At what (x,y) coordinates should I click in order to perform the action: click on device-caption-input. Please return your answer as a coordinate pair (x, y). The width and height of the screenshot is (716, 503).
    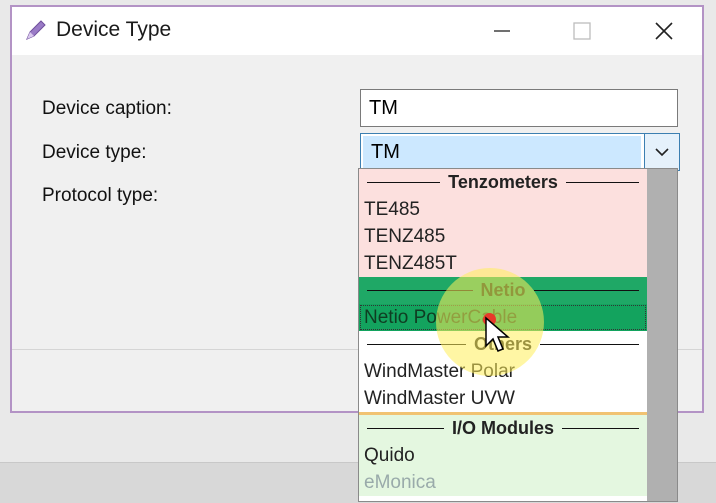
    Looking at the image, I should click on (519, 108).